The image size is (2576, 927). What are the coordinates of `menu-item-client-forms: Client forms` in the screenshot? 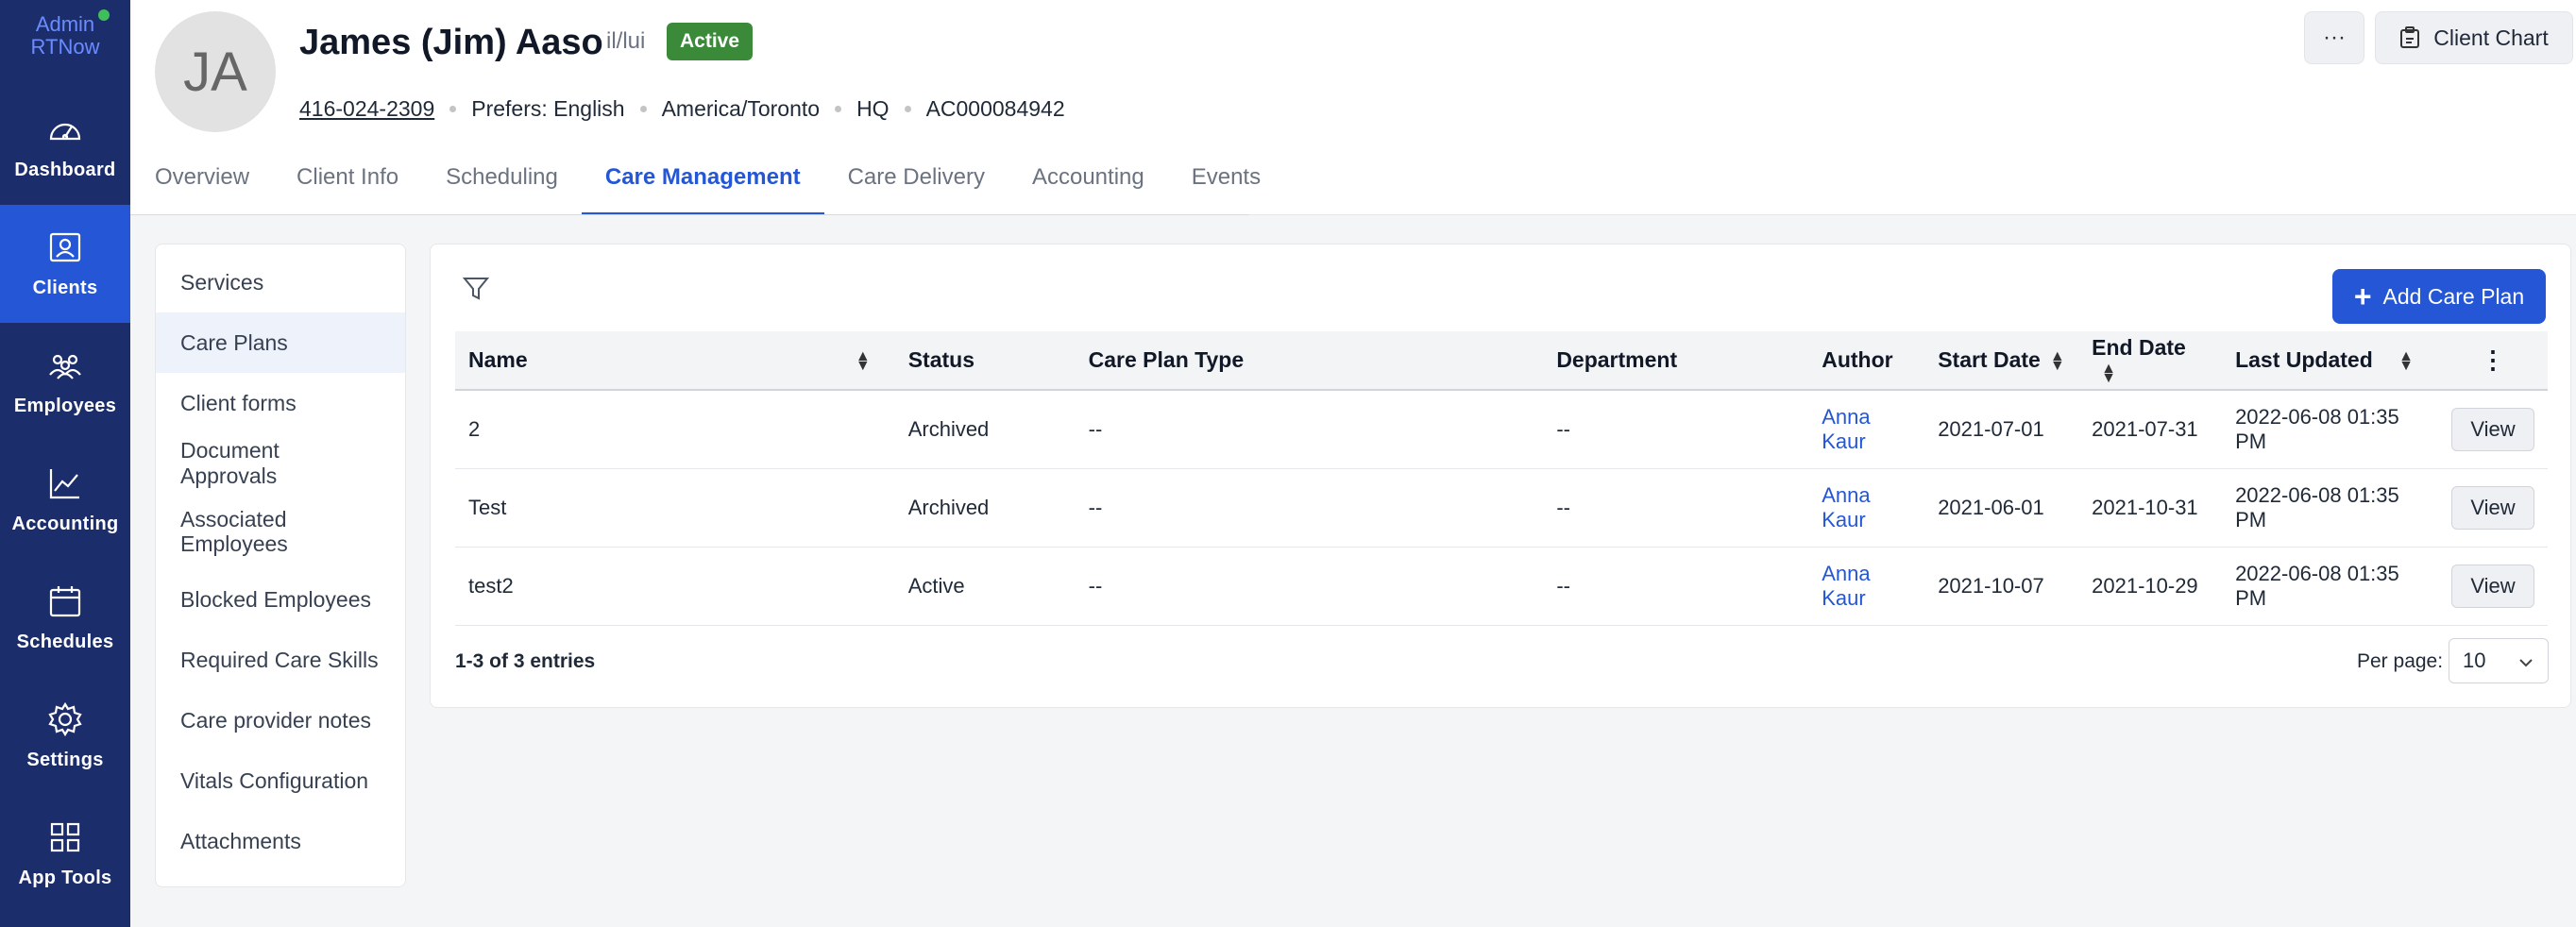 It's located at (280, 403).